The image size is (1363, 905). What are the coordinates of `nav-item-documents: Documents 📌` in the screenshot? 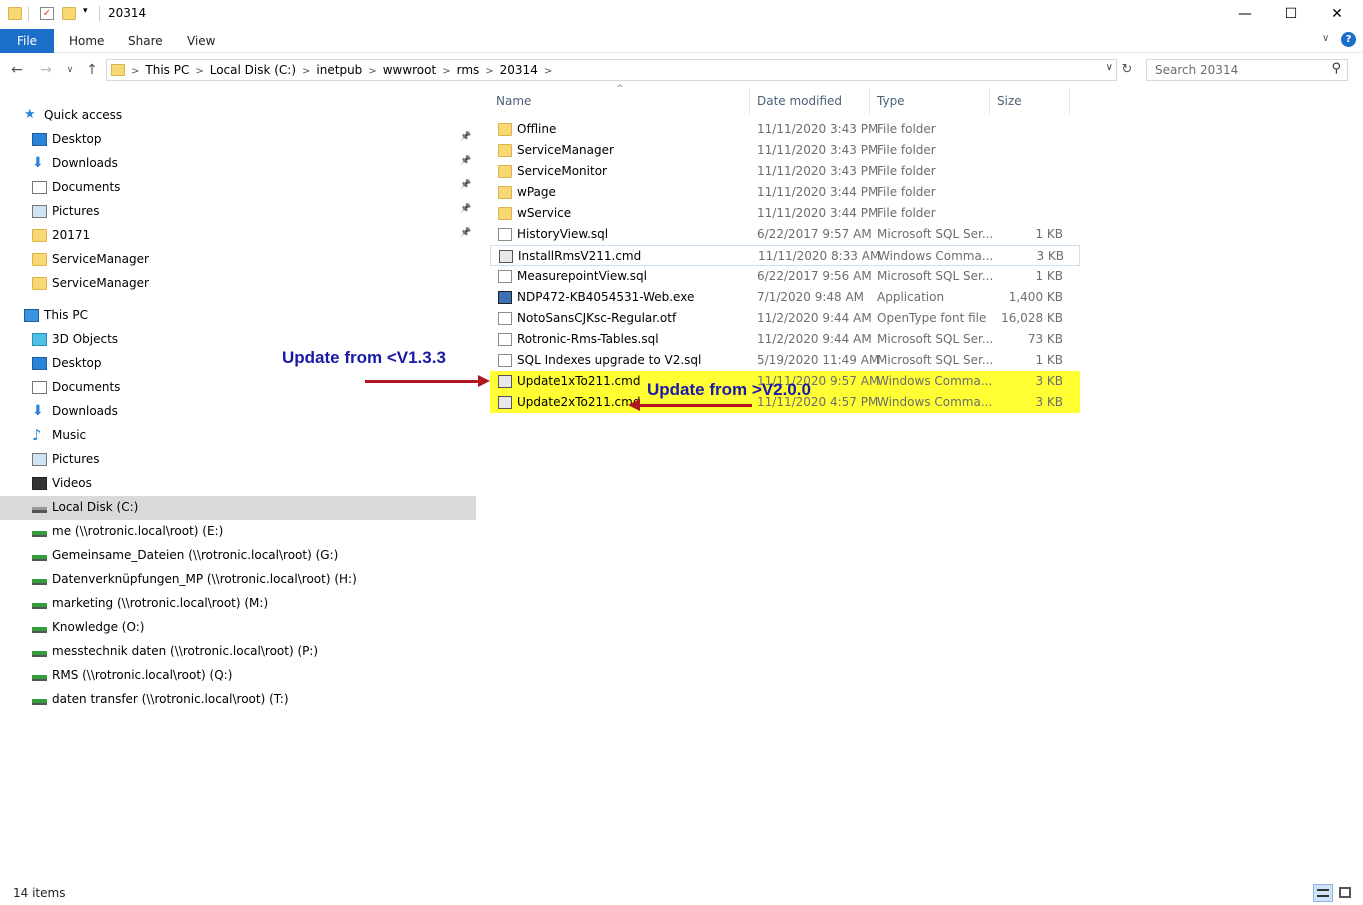 It's located at (238, 188).